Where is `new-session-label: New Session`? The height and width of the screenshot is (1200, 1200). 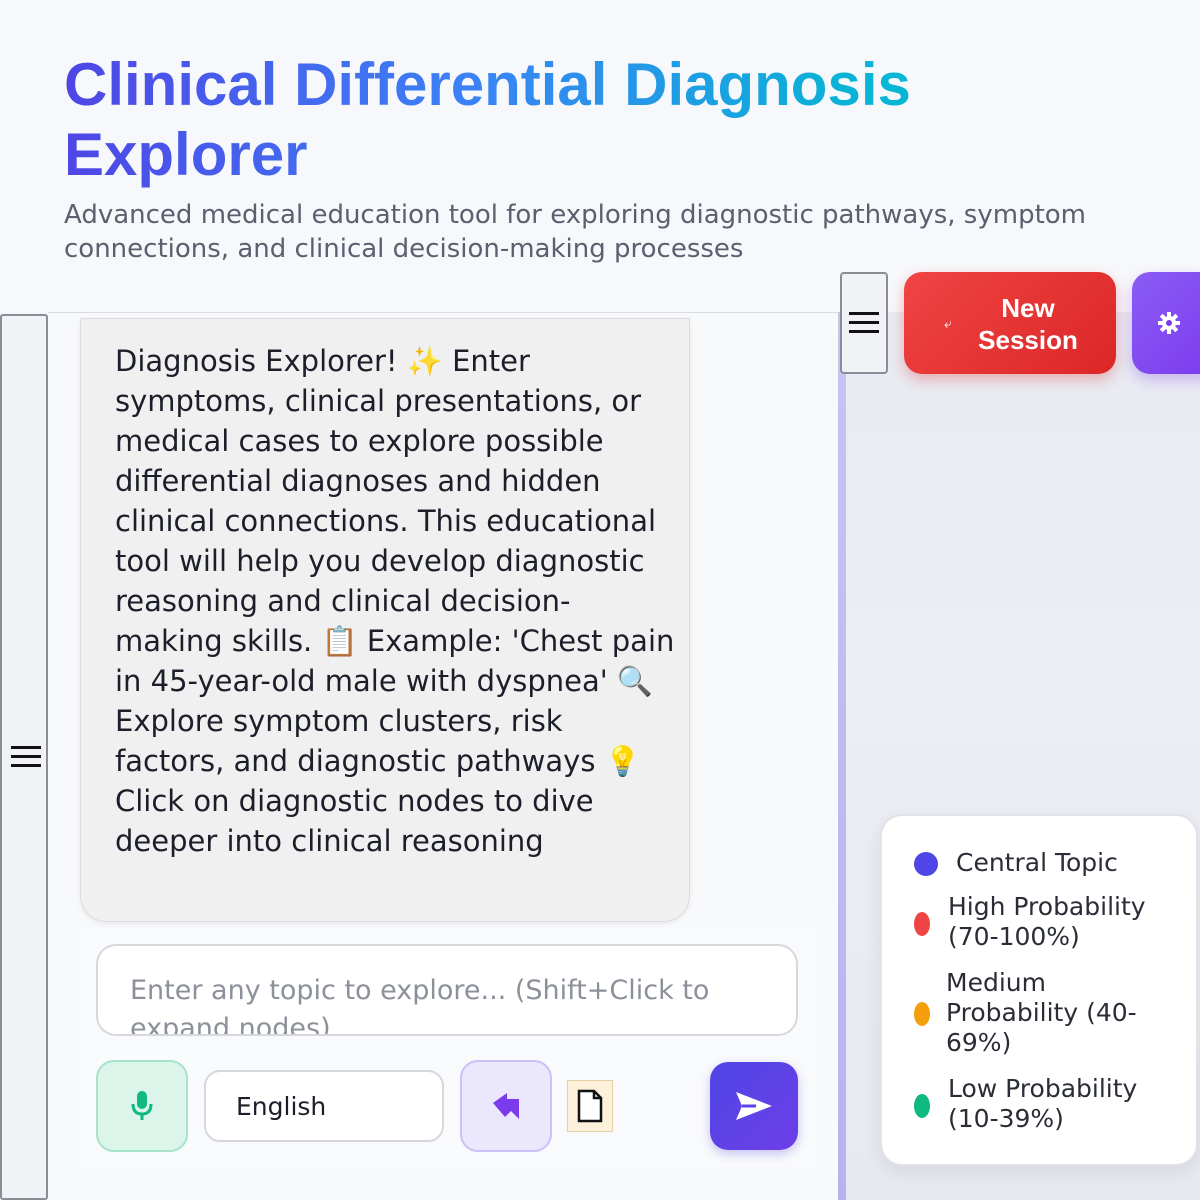 new-session-label: New Session is located at coordinates (1028, 324).